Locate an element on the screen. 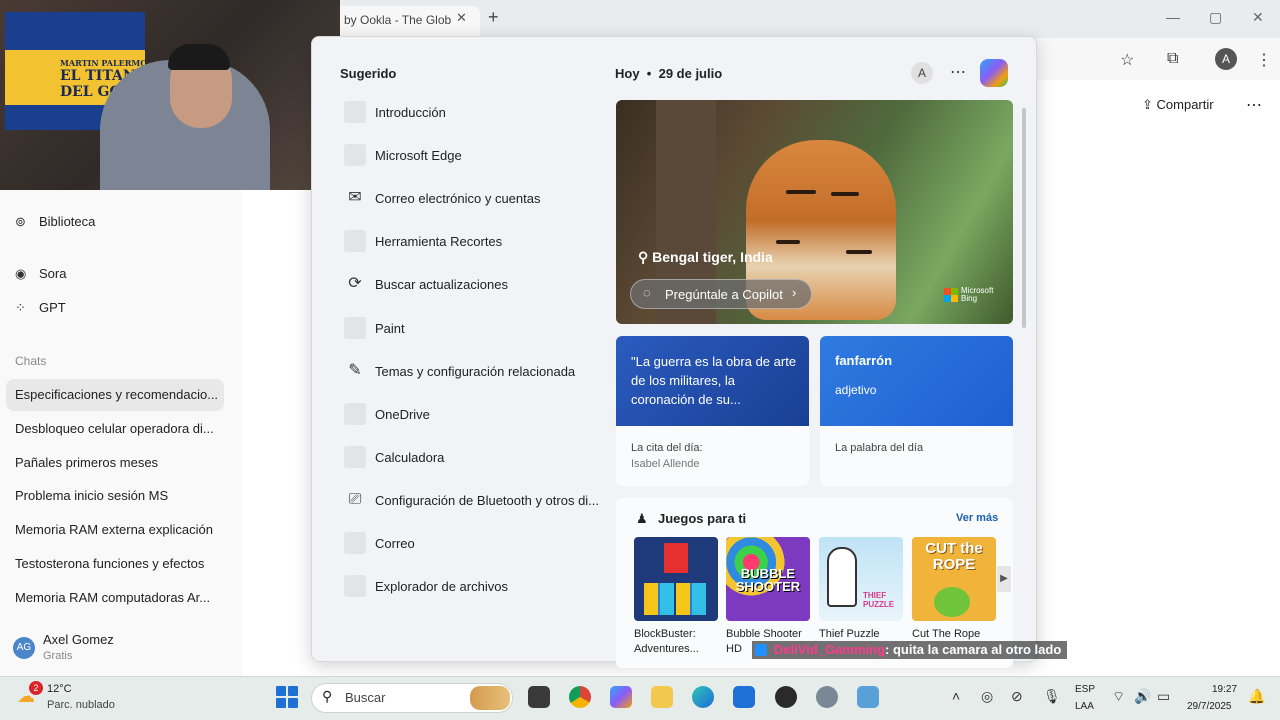  ask-copilot-button: Pregúntale a Copilot is located at coordinates (721, 294).